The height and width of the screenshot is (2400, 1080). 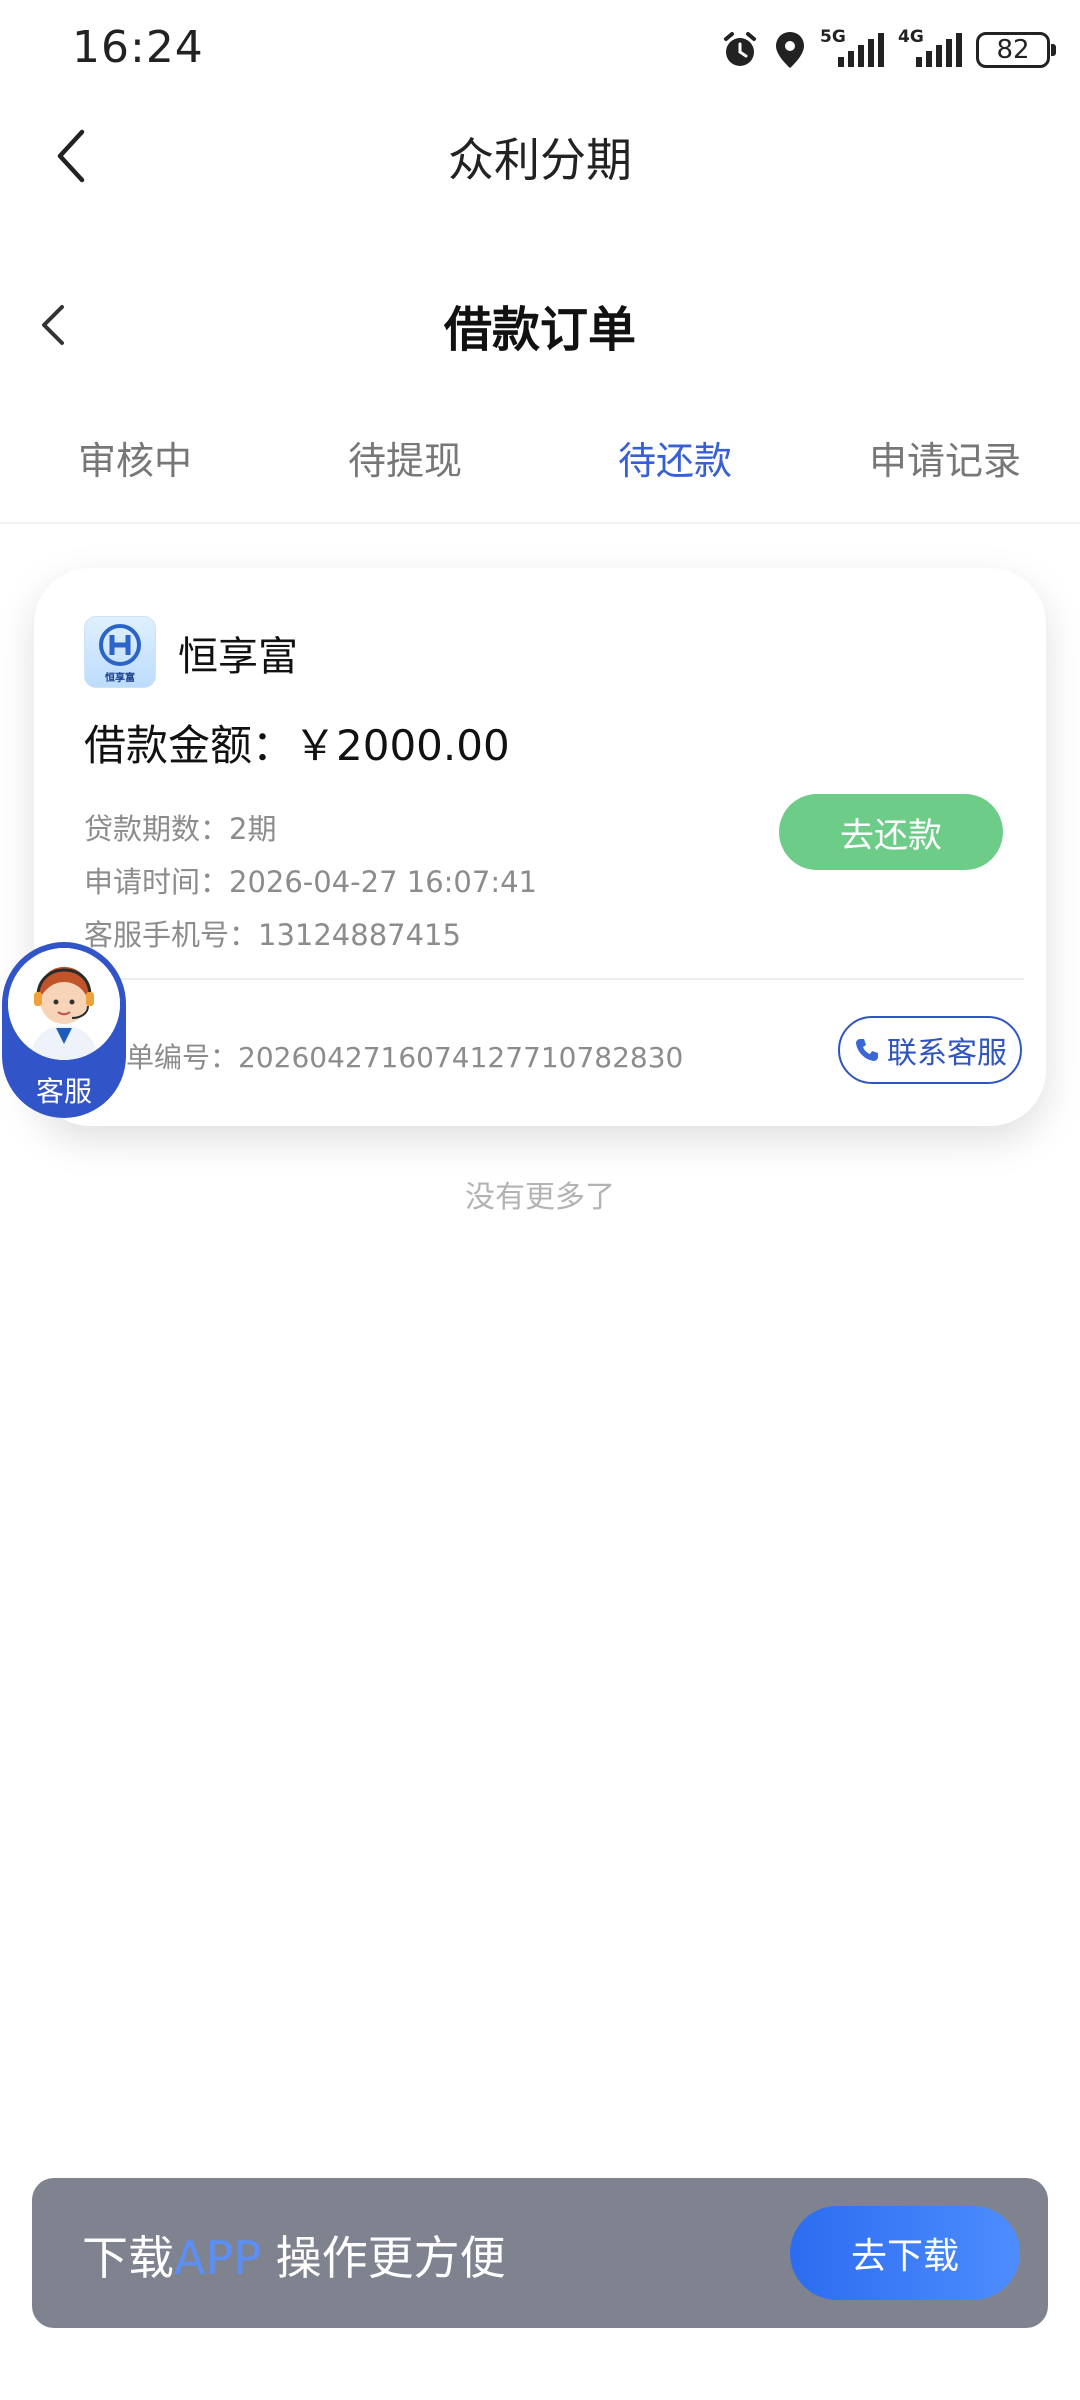 What do you see at coordinates (539, 330) in the screenshot?
I see `page-title: 借款订单` at bounding box center [539, 330].